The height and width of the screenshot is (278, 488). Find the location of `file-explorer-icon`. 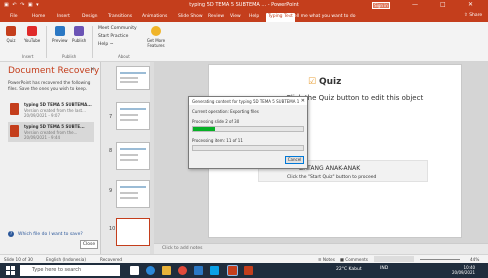

file-explorer-icon is located at coordinates (166, 270).